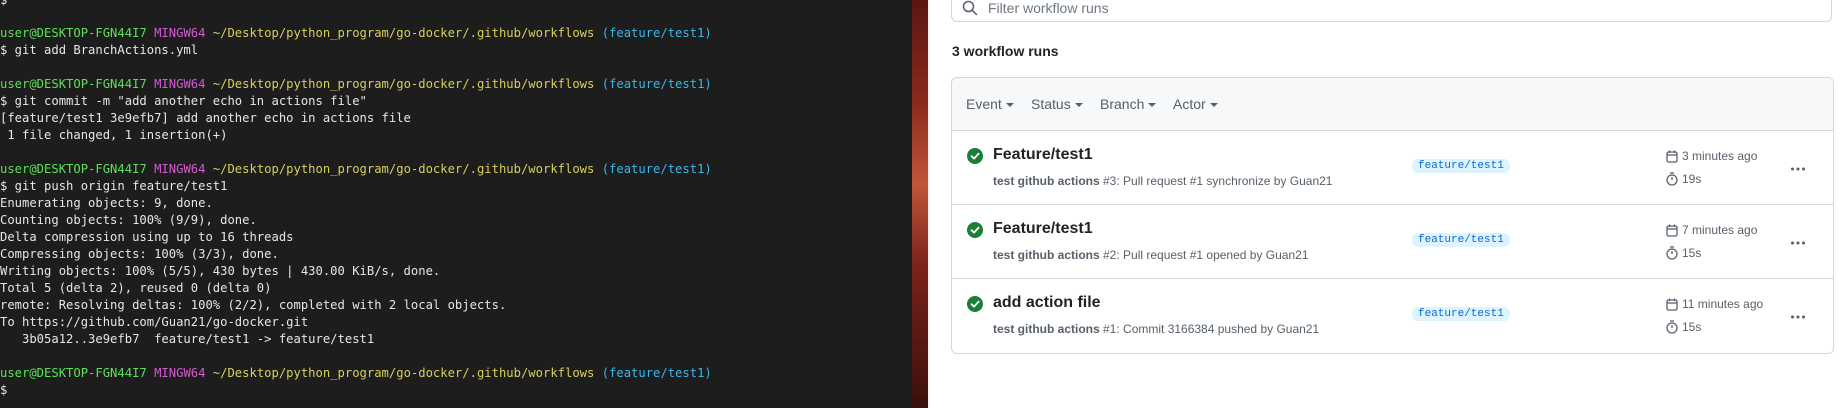 This screenshot has height=408, width=1847. I want to click on terminal-text: Total 5 (delta 2), reused 0 (delta 0), so click(136, 288).